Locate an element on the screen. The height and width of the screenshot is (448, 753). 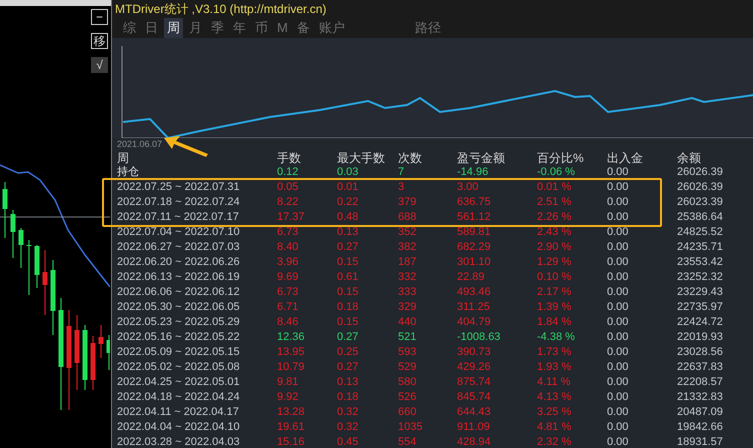
tab: 月 is located at coordinates (195, 28).